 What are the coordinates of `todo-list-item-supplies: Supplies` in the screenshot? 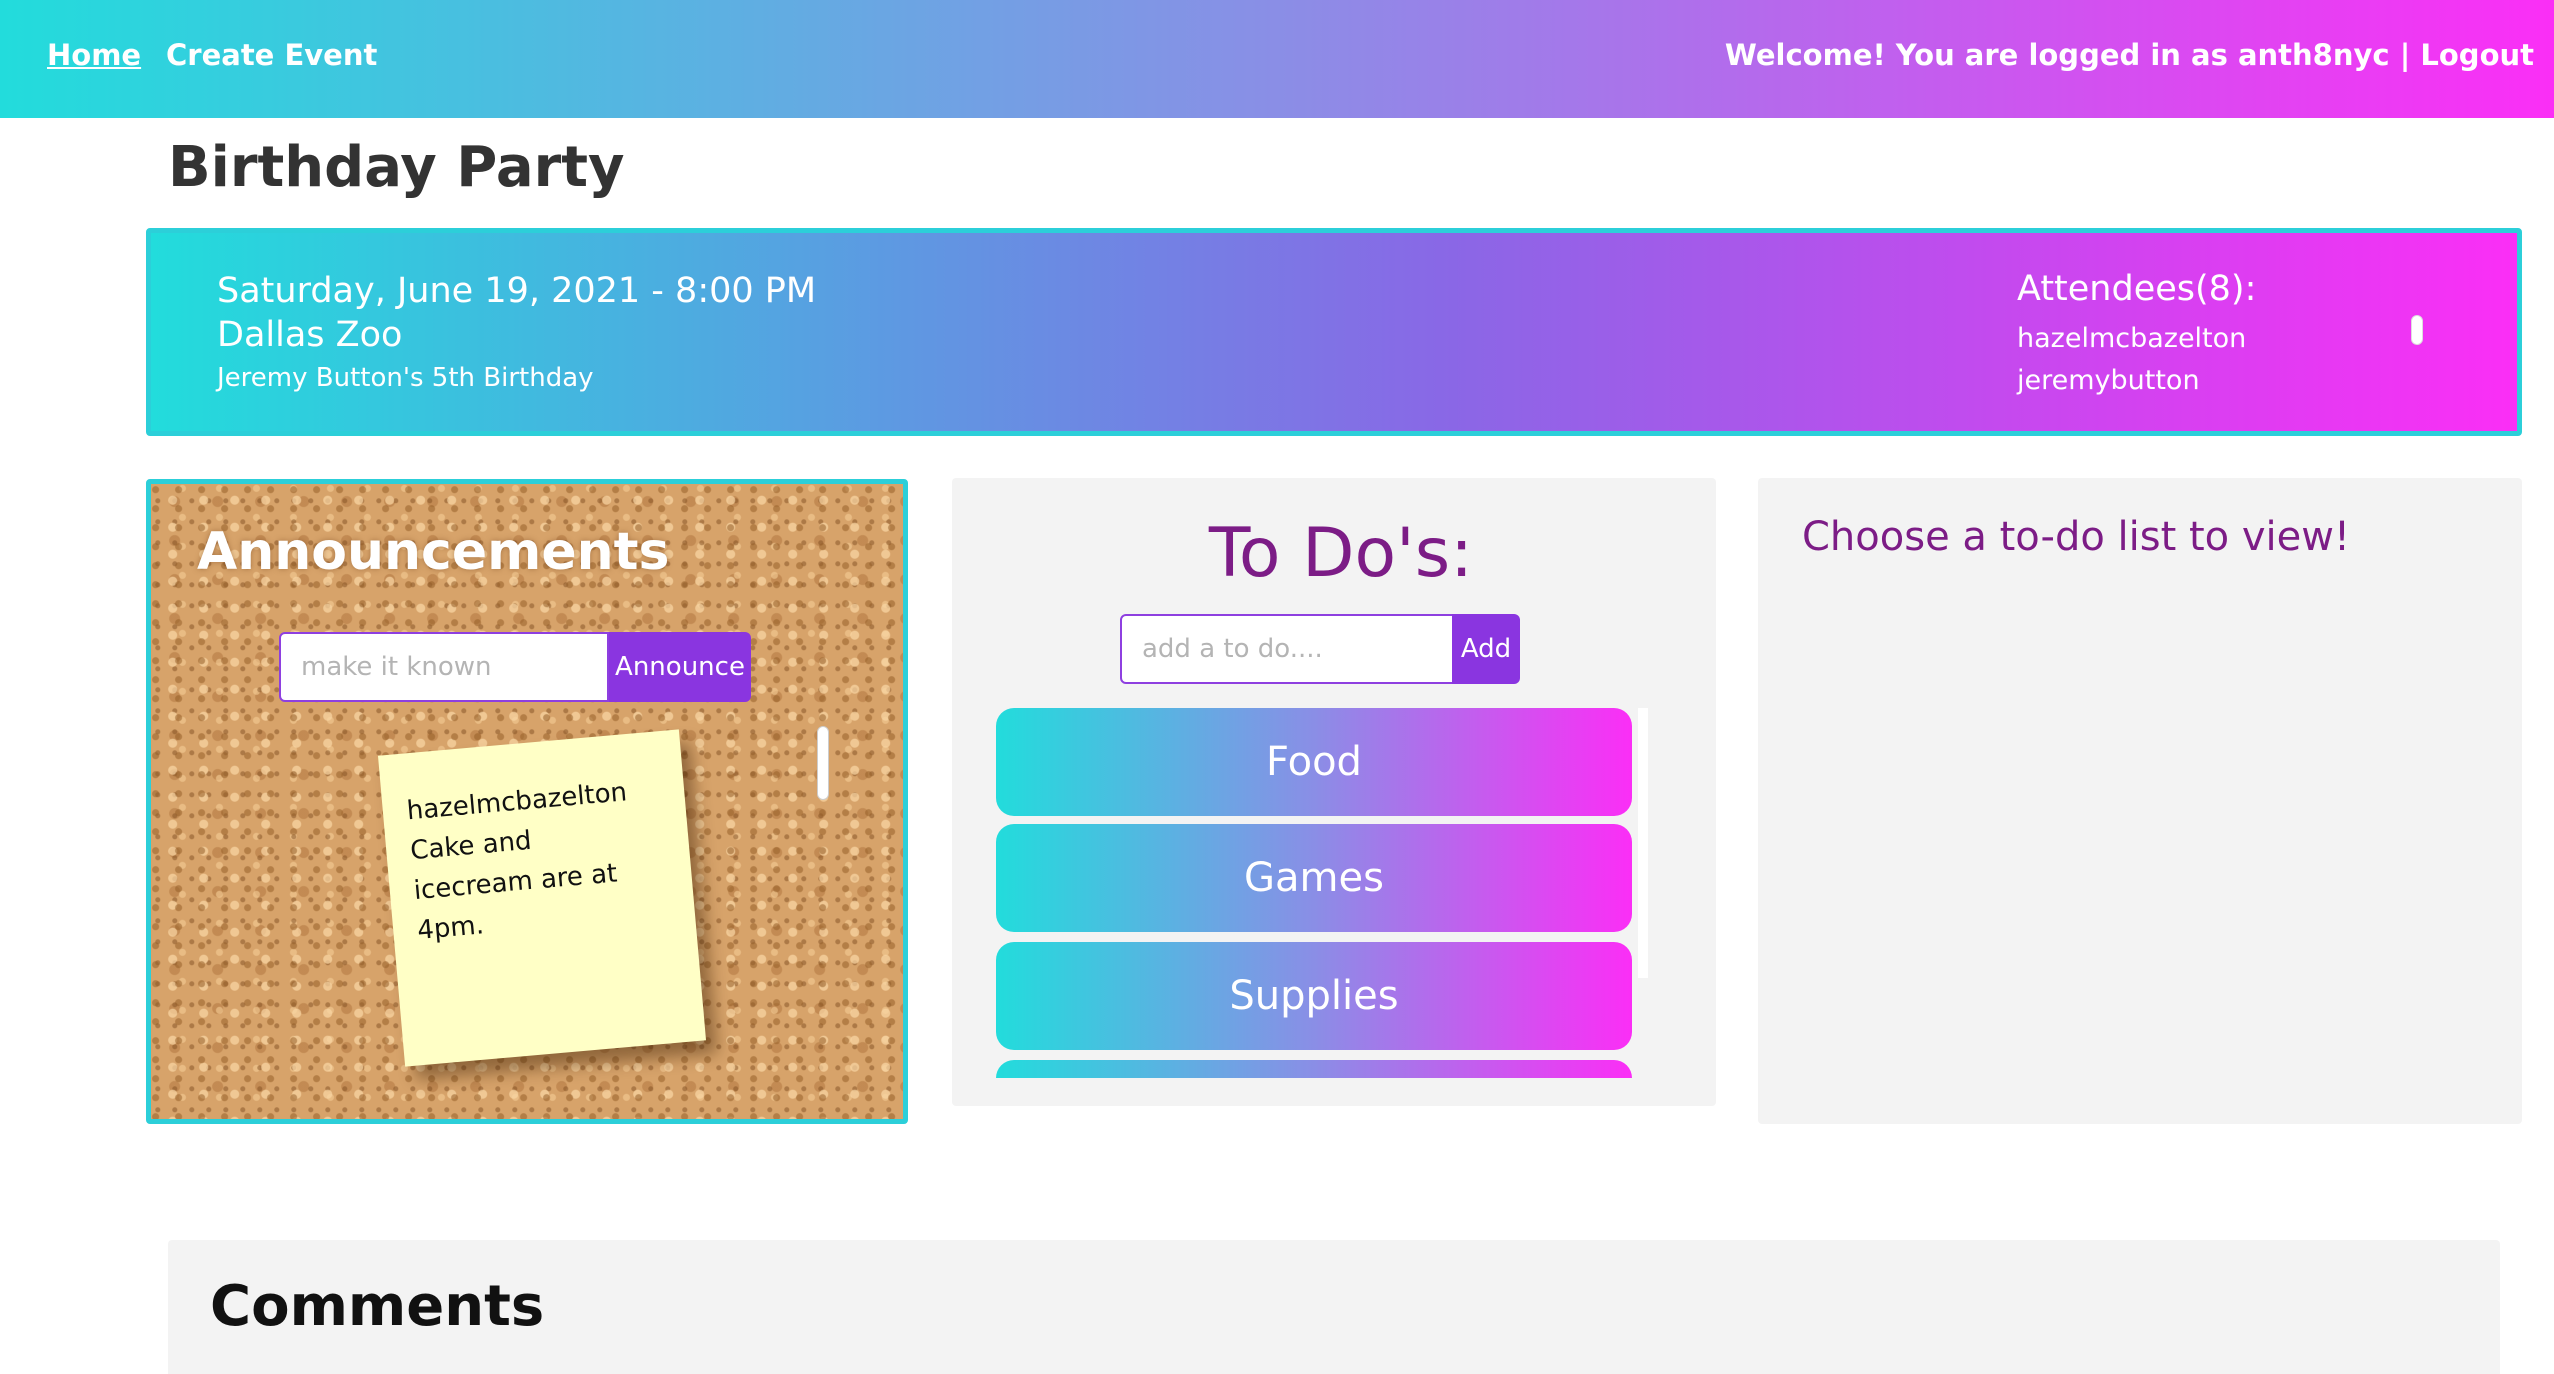 It's located at (1314, 996).